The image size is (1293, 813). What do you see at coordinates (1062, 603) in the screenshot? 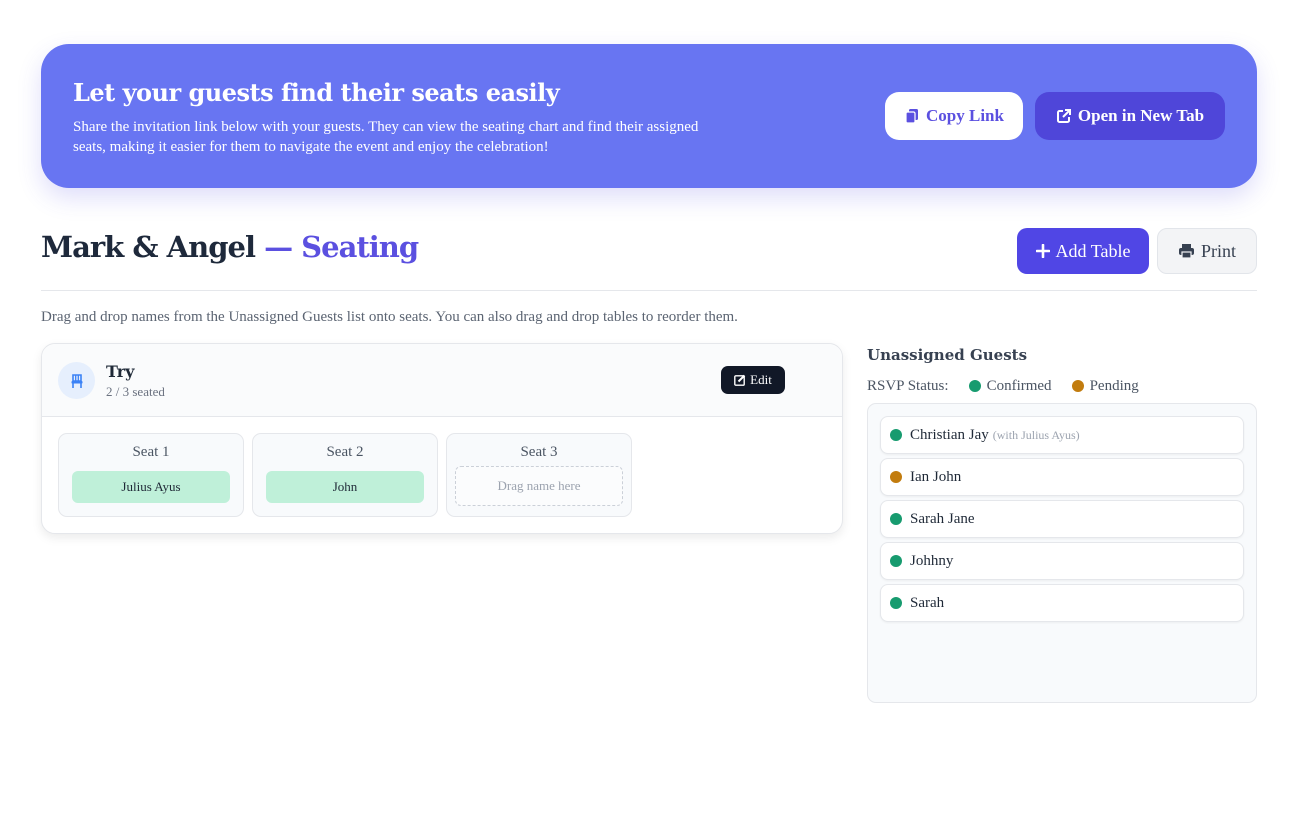
I see `guest-item: Sarah` at bounding box center [1062, 603].